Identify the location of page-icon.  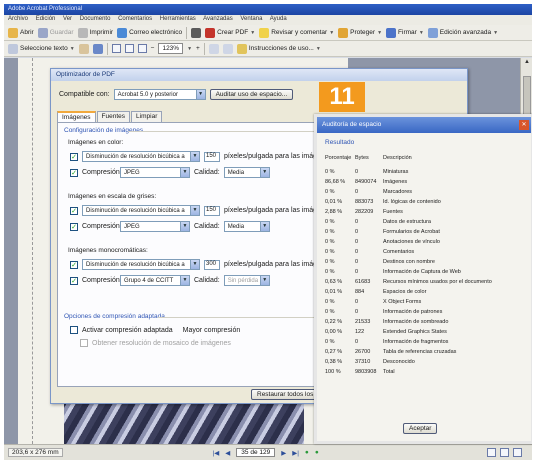
(213, 48).